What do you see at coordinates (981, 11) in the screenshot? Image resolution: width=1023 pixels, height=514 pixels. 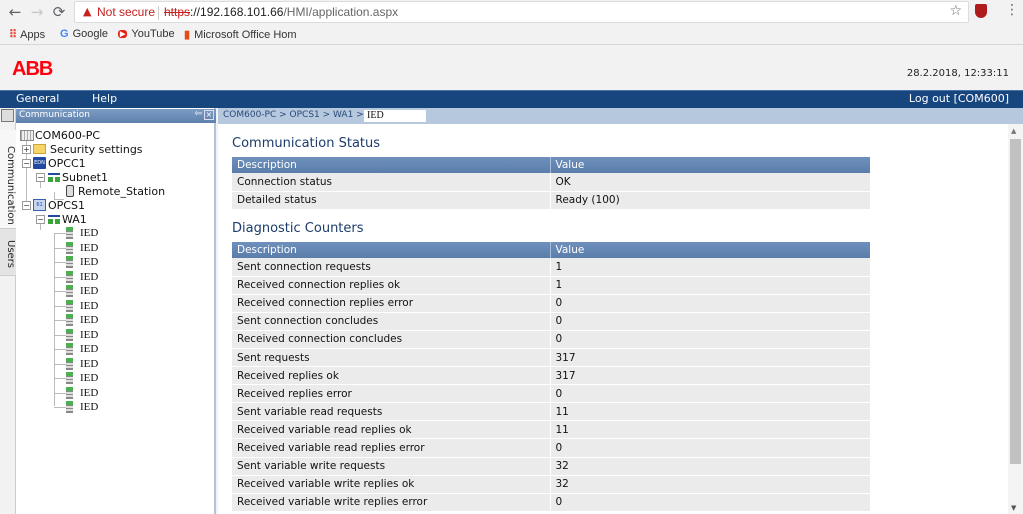 I see `extension-shield-icon` at bounding box center [981, 11].